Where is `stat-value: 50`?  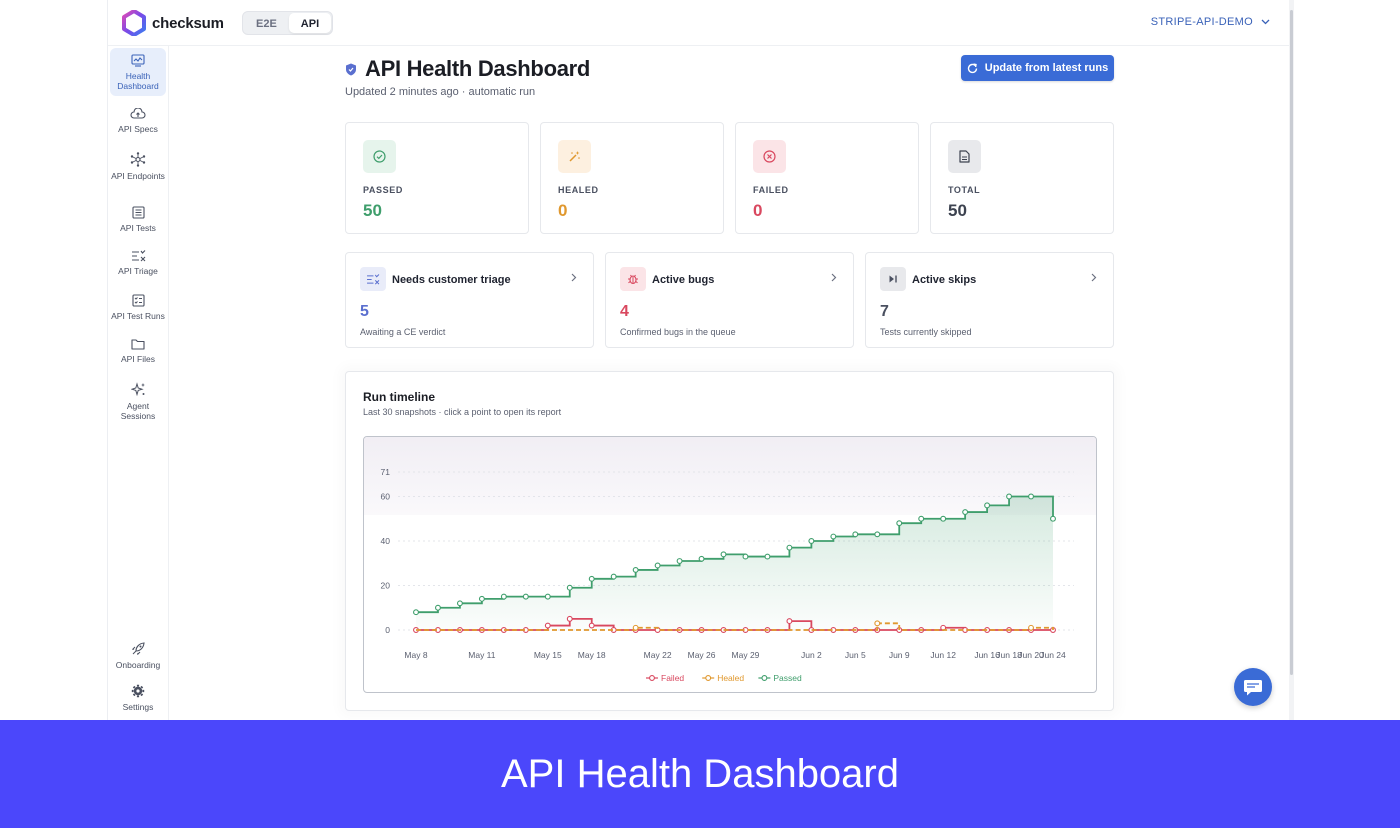
stat-value: 50 is located at coordinates (957, 210).